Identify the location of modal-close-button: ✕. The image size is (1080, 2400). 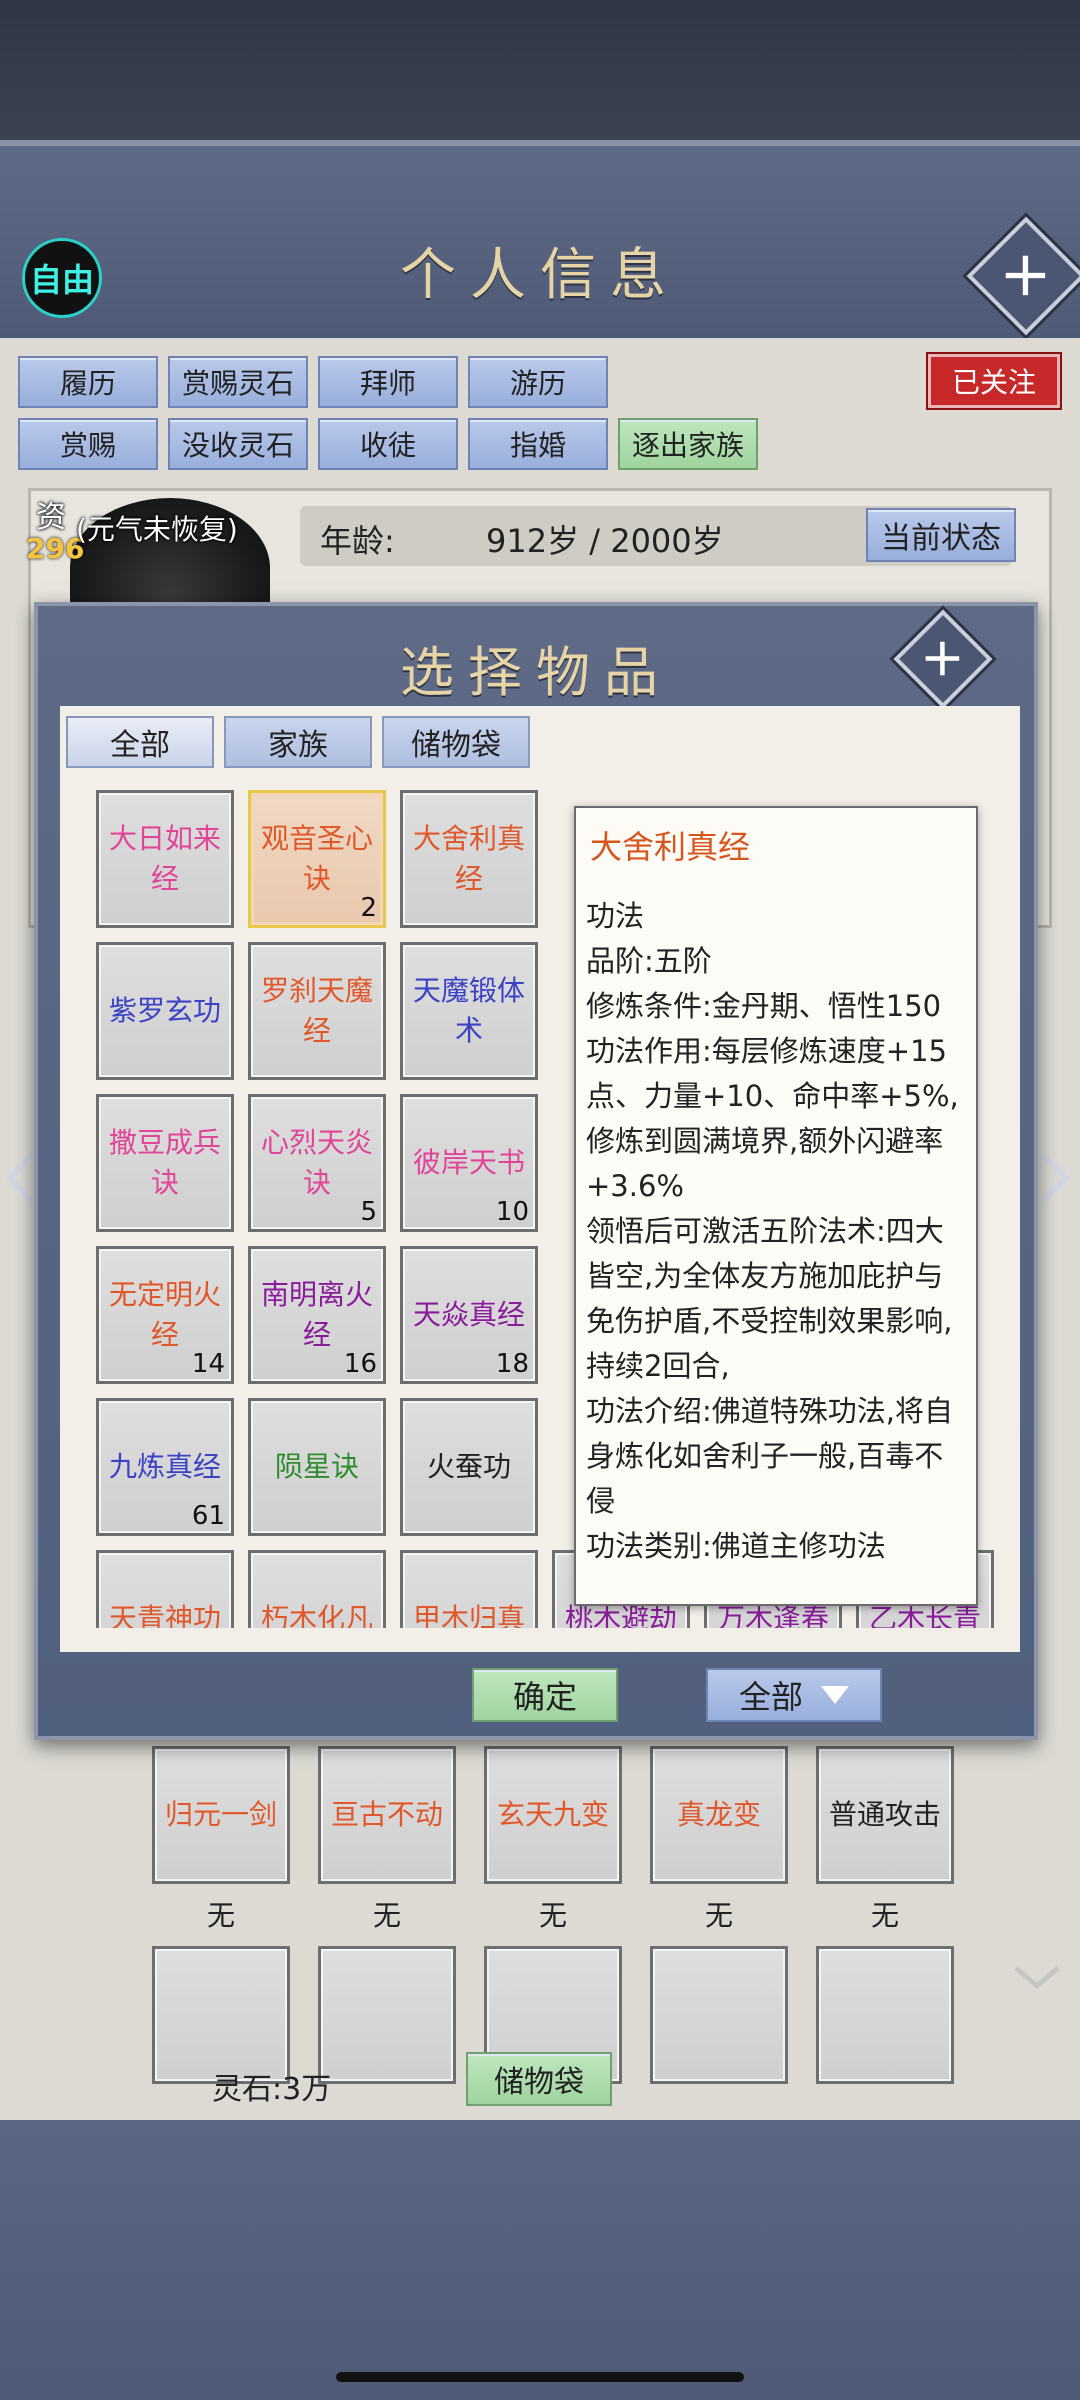
(943, 659).